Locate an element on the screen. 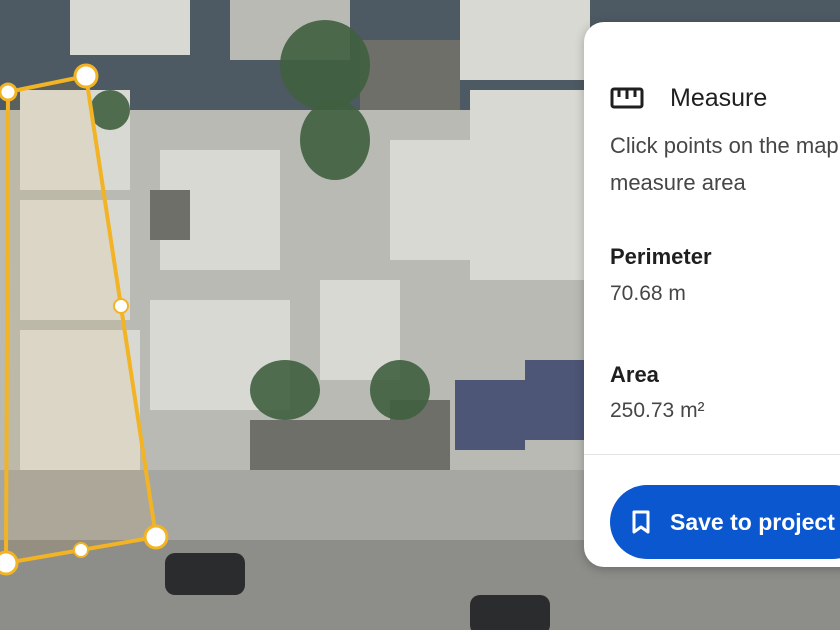 This screenshot has width=840, height=630. perimeter-label: Perimeter is located at coordinates (661, 256).